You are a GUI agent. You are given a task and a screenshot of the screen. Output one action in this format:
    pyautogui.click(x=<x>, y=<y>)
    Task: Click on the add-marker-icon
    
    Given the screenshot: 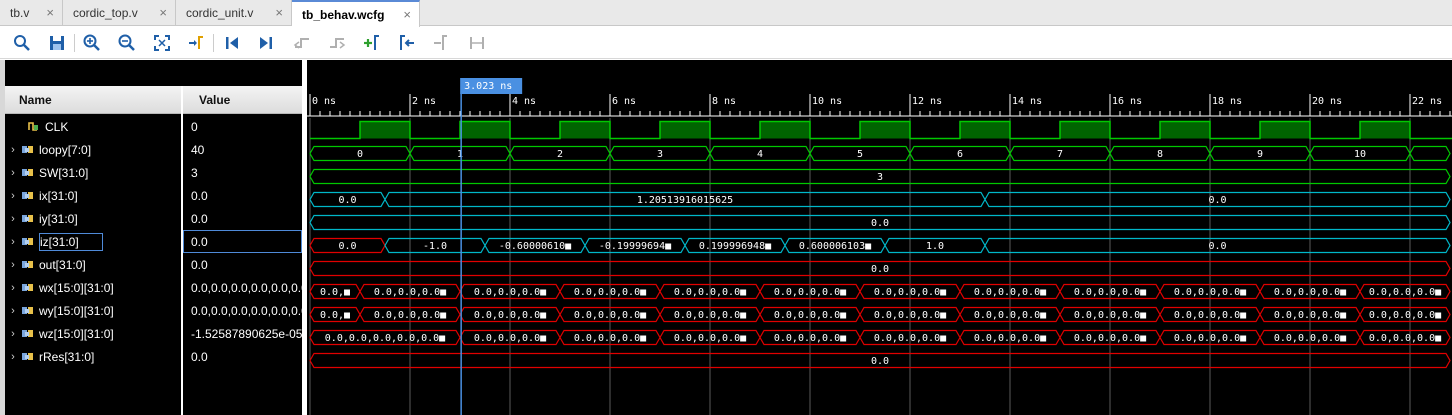 What is the action you would take?
    pyautogui.click(x=371, y=43)
    